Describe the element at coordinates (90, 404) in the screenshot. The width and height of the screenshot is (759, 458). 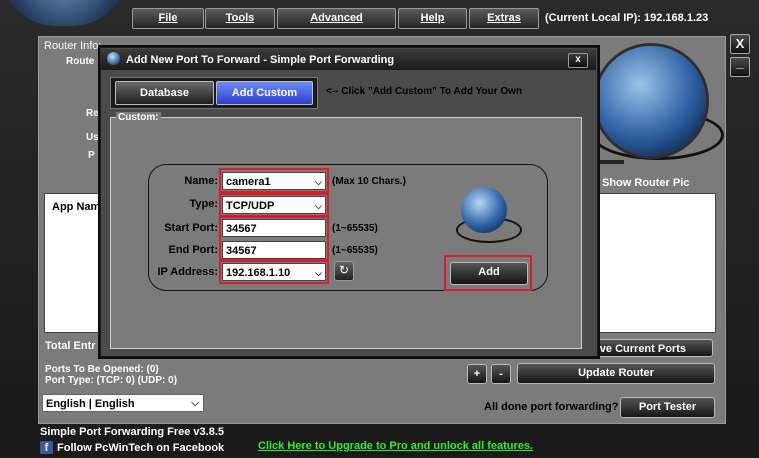
I see `language-select-value: English | English` at that location.